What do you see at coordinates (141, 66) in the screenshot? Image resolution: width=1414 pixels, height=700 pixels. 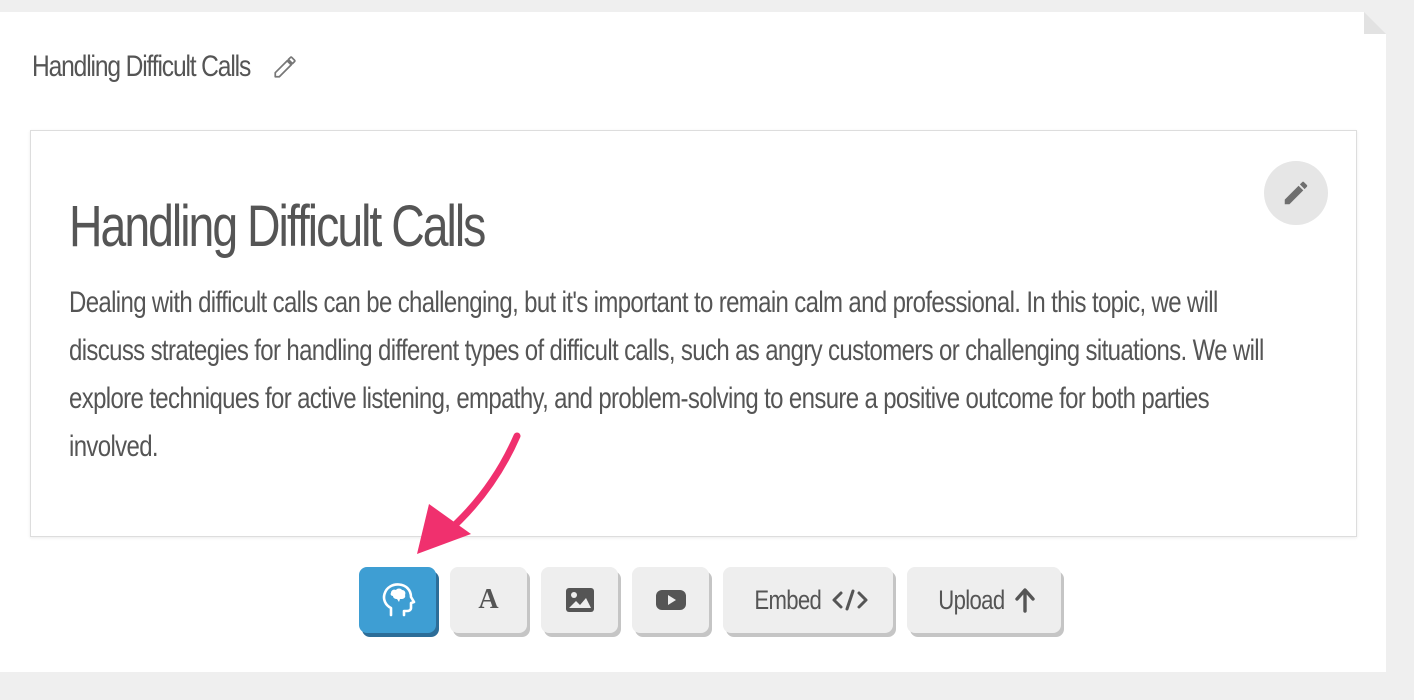 I see `topic-title: Handling Difficult Calls` at bounding box center [141, 66].